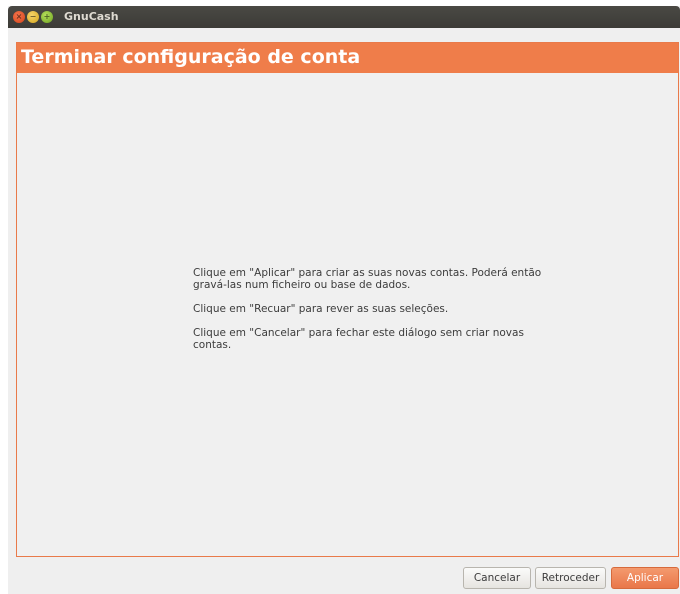 This screenshot has height=594, width=680. What do you see at coordinates (344, 578) in the screenshot?
I see `button-bar: Cancelar Retroceder Aplicar` at bounding box center [344, 578].